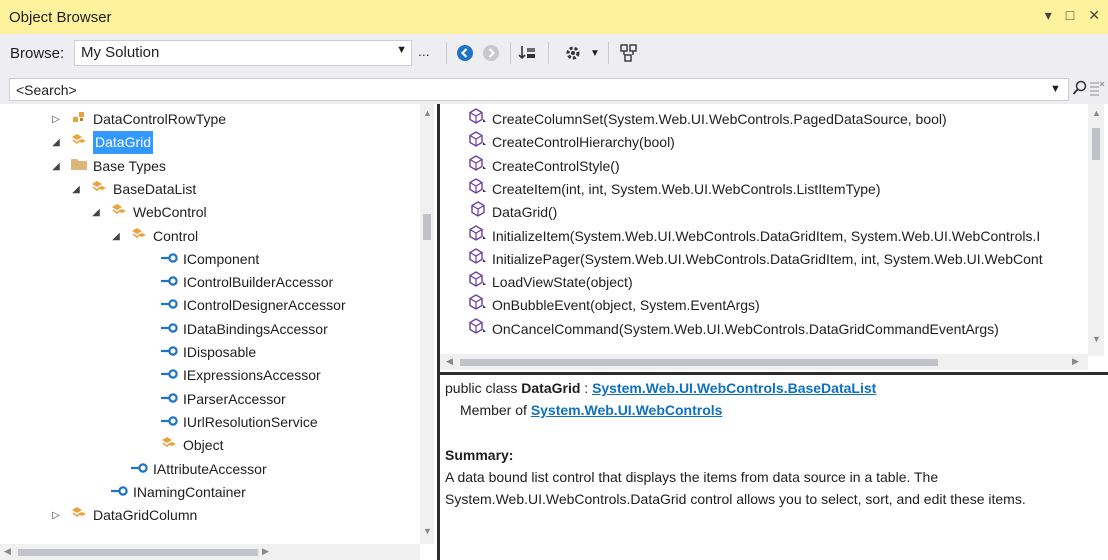  Describe the element at coordinates (123, 515) in the screenshot. I see `tree-item: ▷ DataGridColumn` at that location.